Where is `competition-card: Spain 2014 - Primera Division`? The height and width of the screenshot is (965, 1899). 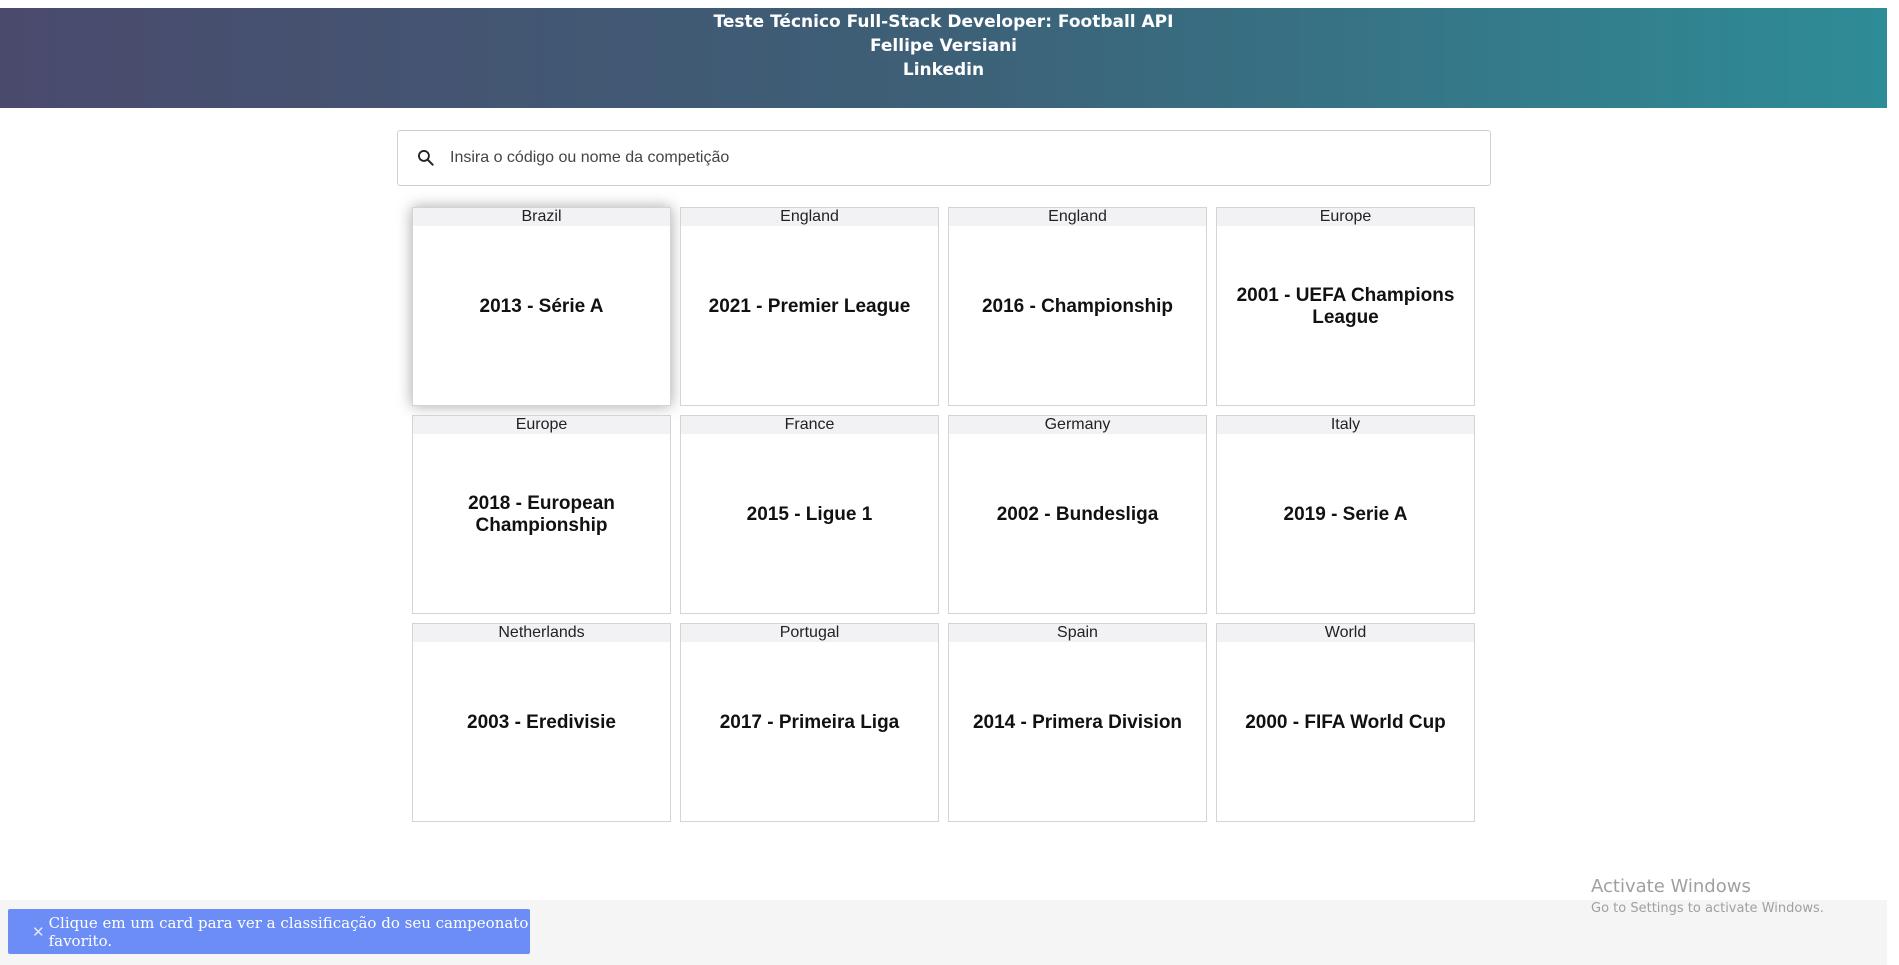
competition-card: Spain 2014 - Primera Division is located at coordinates (1077, 722).